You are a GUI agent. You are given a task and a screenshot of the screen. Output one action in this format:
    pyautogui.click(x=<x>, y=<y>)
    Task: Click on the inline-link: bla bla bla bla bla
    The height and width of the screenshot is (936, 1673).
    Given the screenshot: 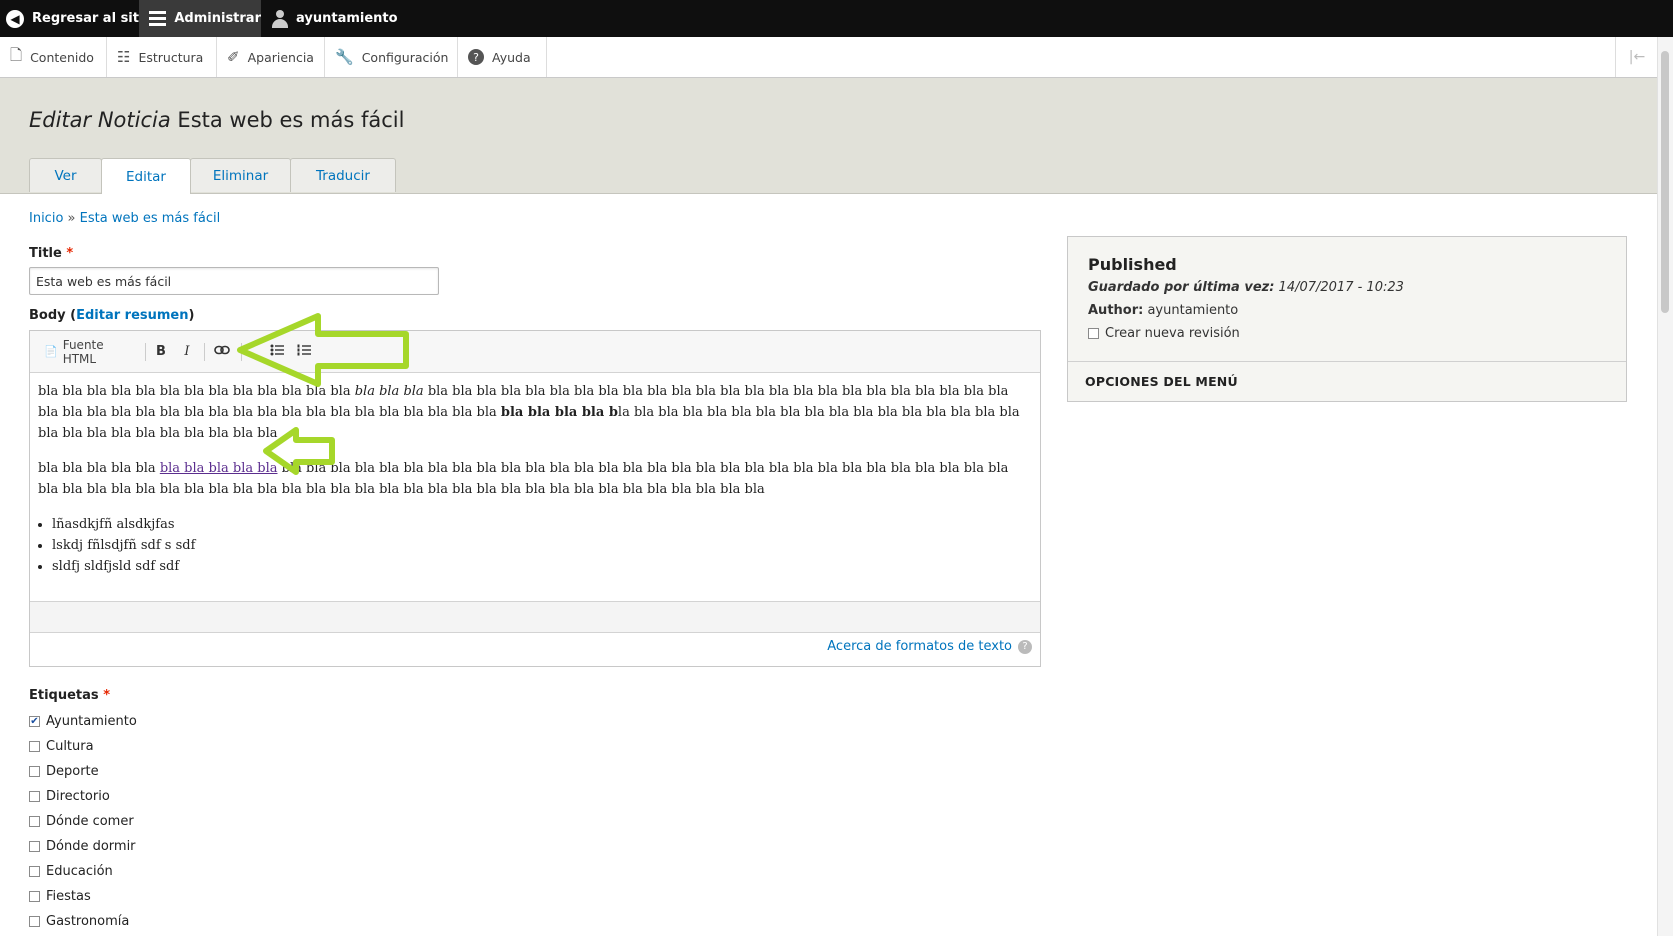 What is the action you would take?
    pyautogui.click(x=219, y=468)
    